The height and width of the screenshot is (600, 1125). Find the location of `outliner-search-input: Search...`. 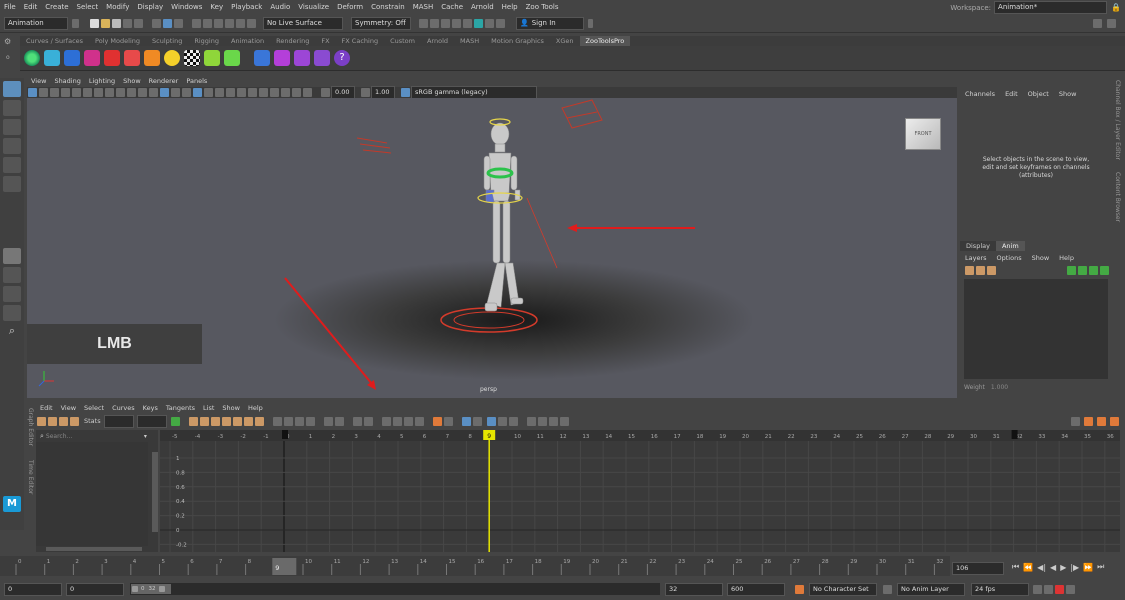

outliner-search-input: Search... is located at coordinates (95, 436).